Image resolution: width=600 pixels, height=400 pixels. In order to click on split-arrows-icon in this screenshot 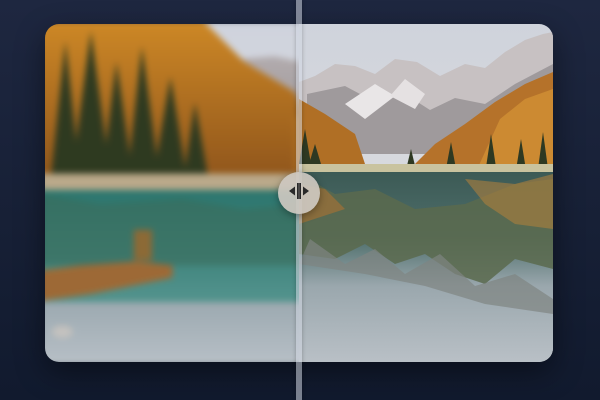, I will do `click(299, 193)`.